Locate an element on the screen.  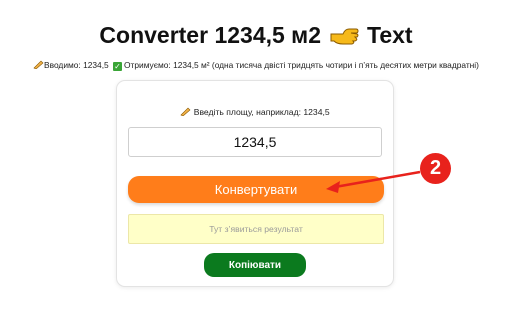
result-box: Тут з’явиться результат is located at coordinates (256, 229).